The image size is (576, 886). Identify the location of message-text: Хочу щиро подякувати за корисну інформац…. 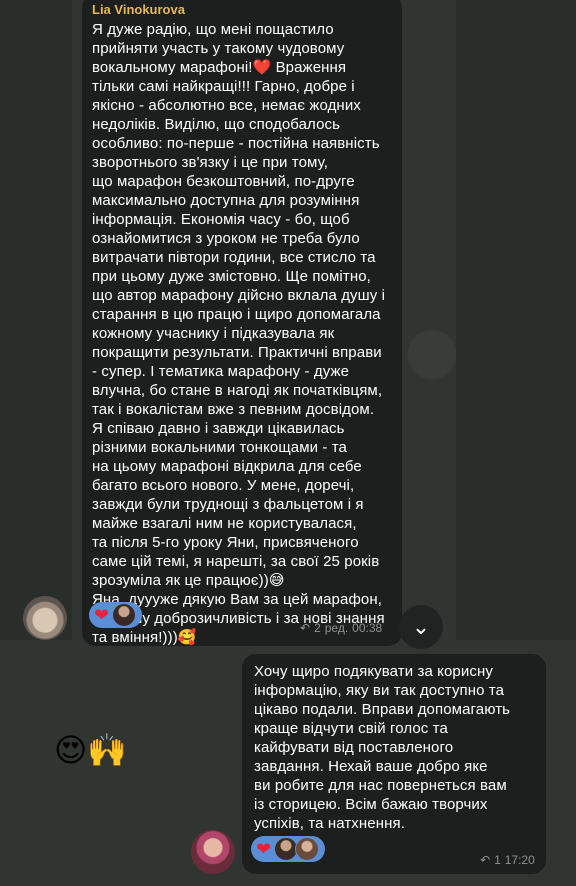
(382, 747).